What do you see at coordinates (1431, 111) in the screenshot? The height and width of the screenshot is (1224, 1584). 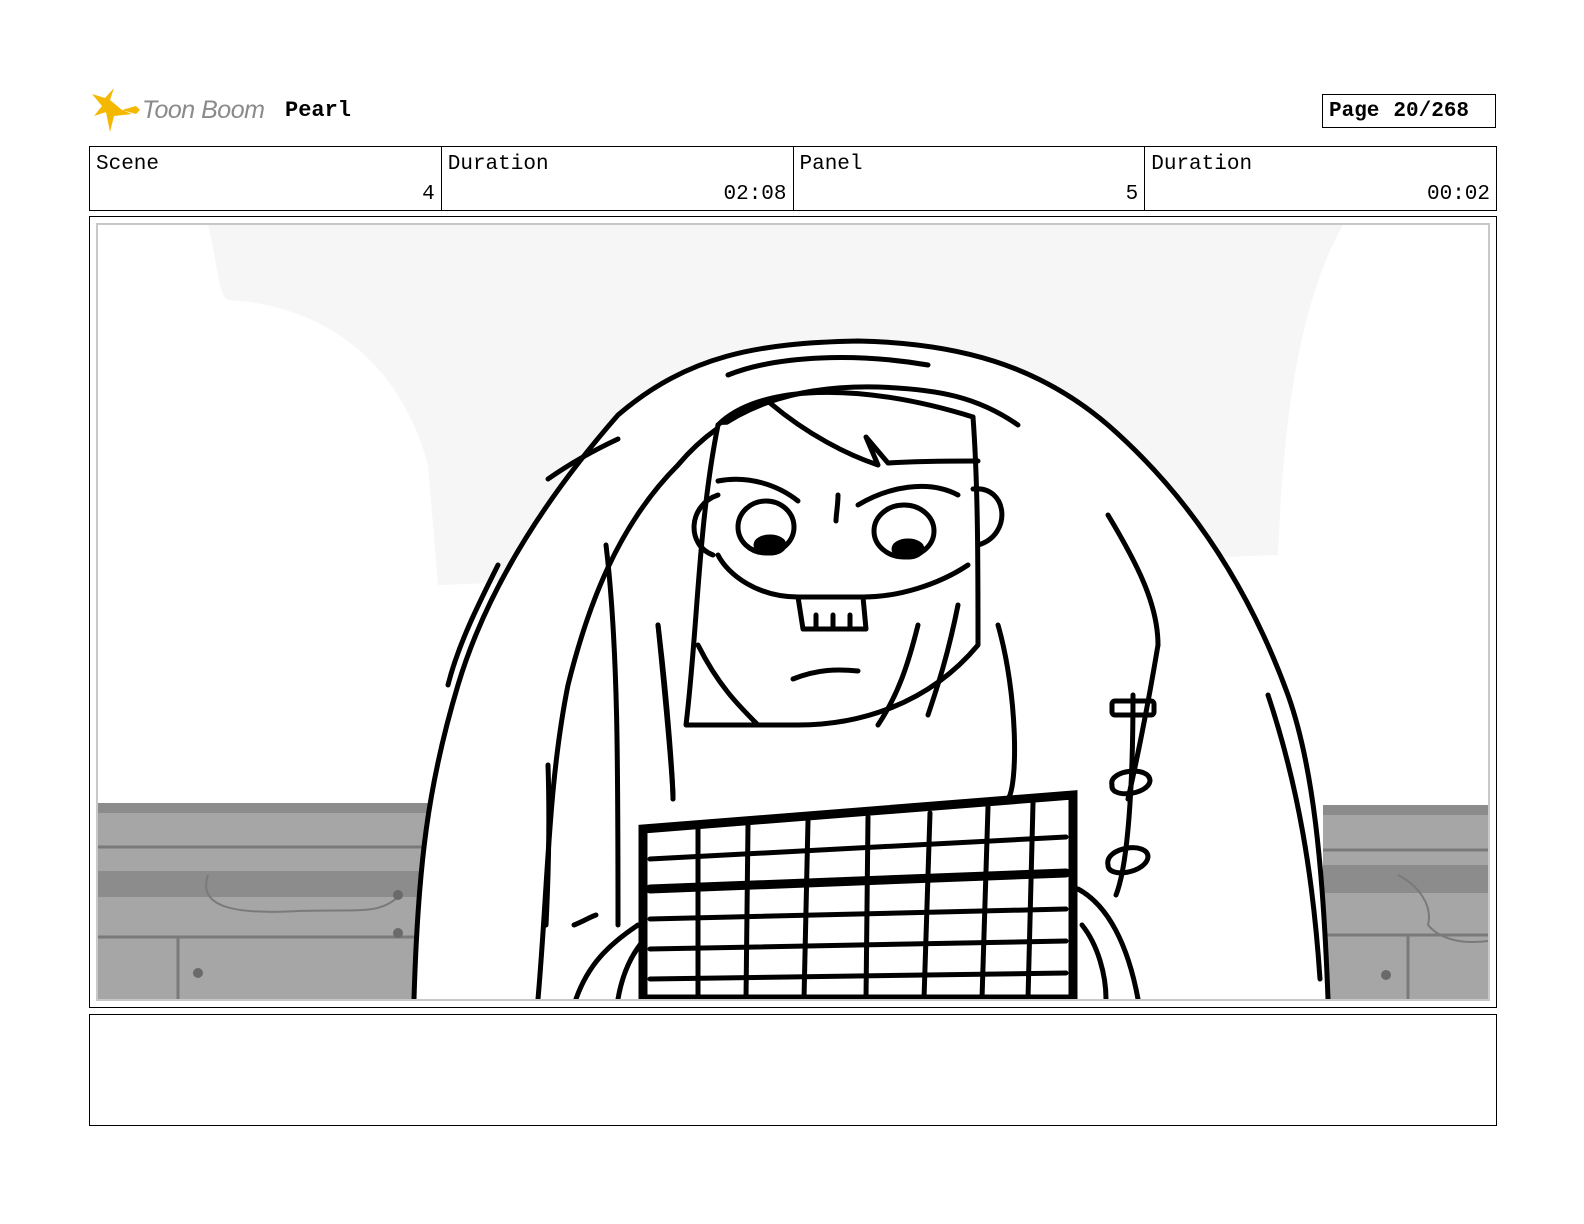 I see `page-value: 20/268` at bounding box center [1431, 111].